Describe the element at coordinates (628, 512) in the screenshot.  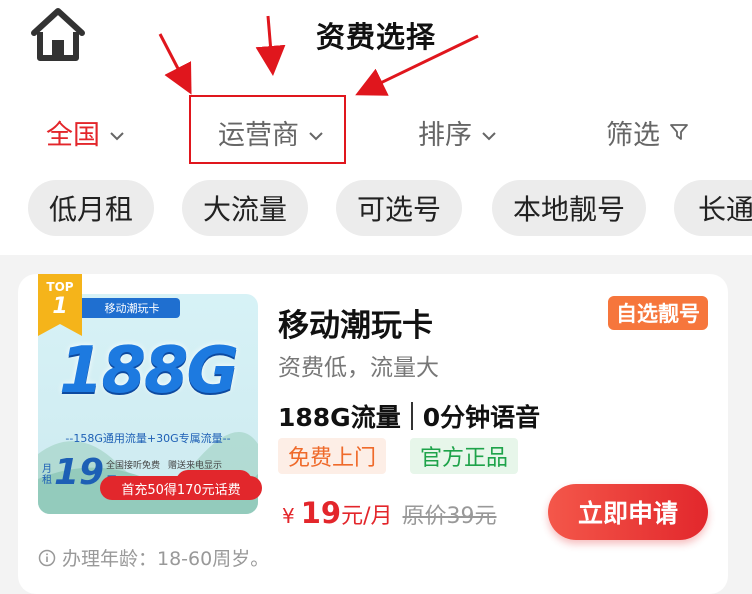
I see `apply-button: 立即申请` at that location.